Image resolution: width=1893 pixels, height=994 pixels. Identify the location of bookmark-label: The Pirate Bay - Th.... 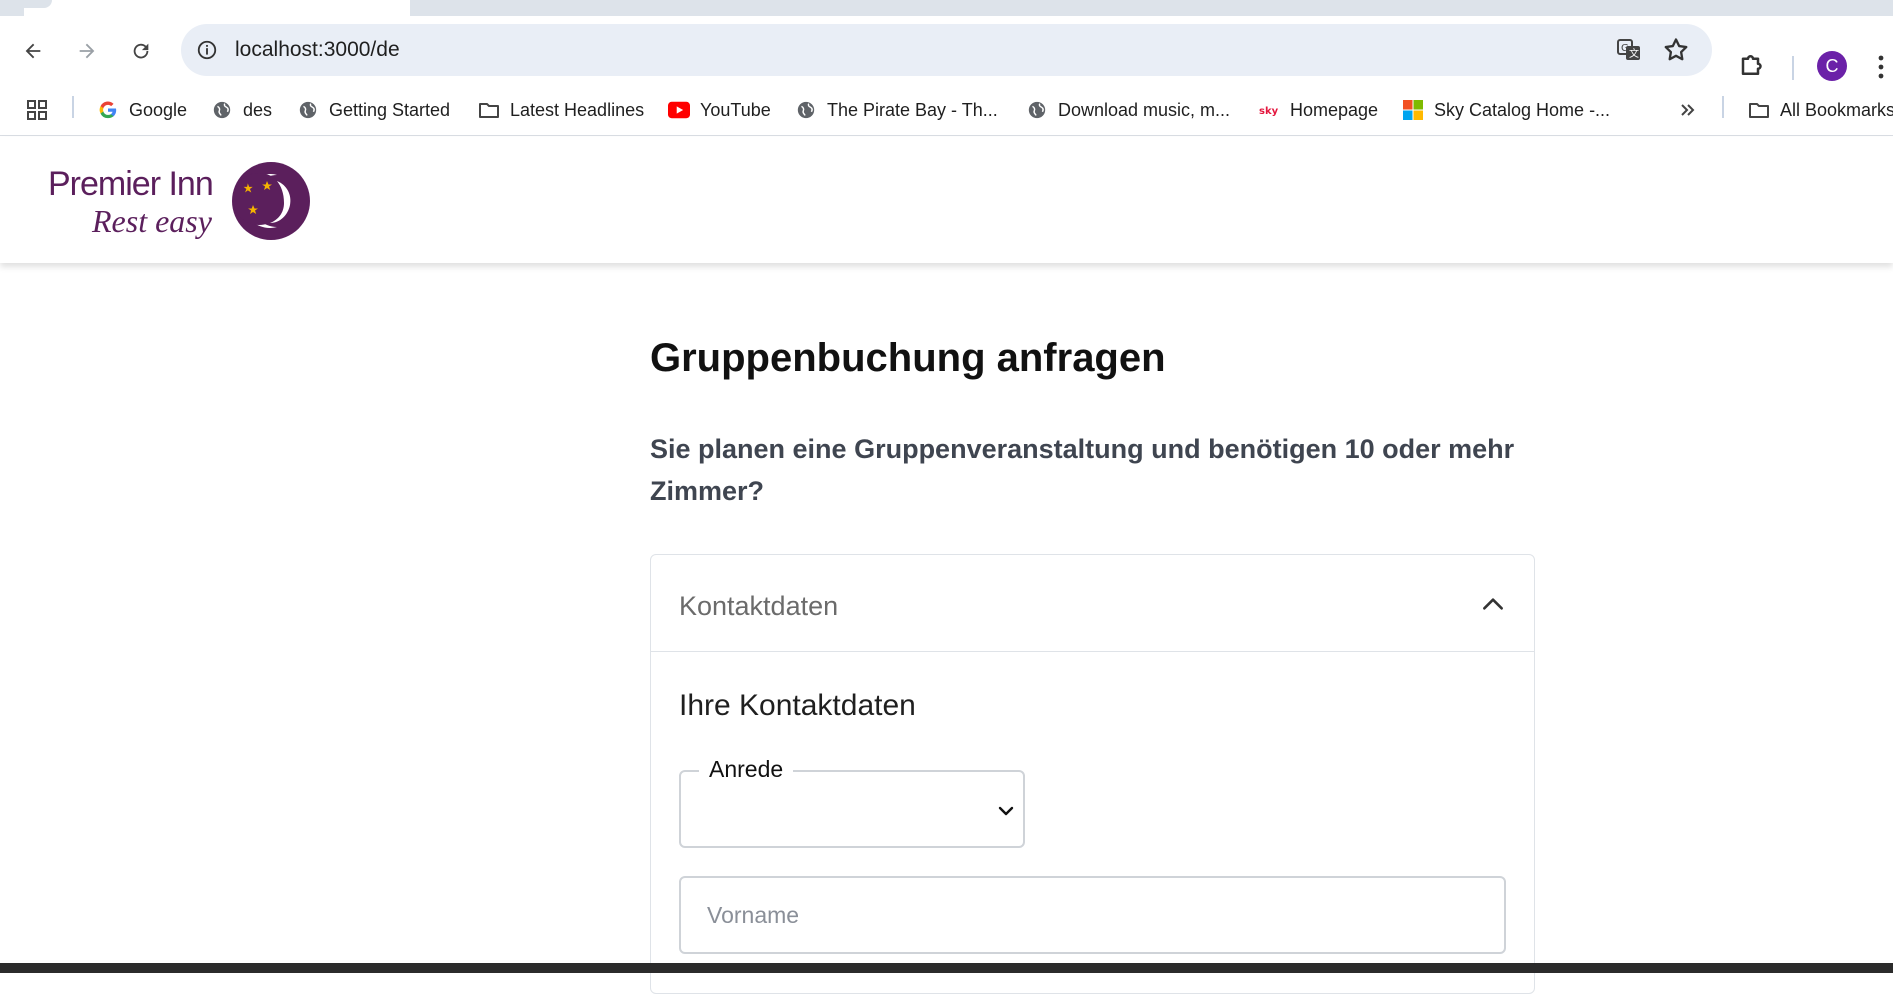
(912, 109).